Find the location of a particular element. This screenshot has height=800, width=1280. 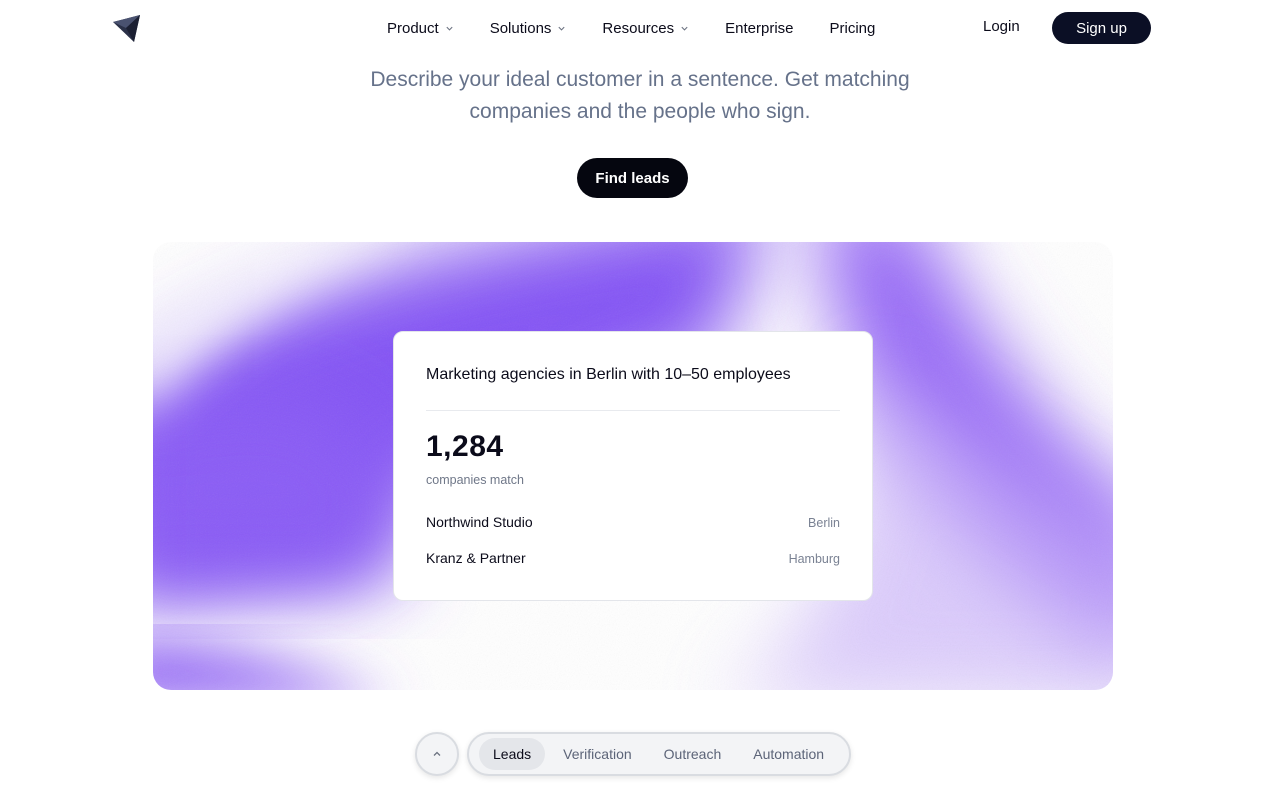

tab-verification: Verification is located at coordinates (597, 754).